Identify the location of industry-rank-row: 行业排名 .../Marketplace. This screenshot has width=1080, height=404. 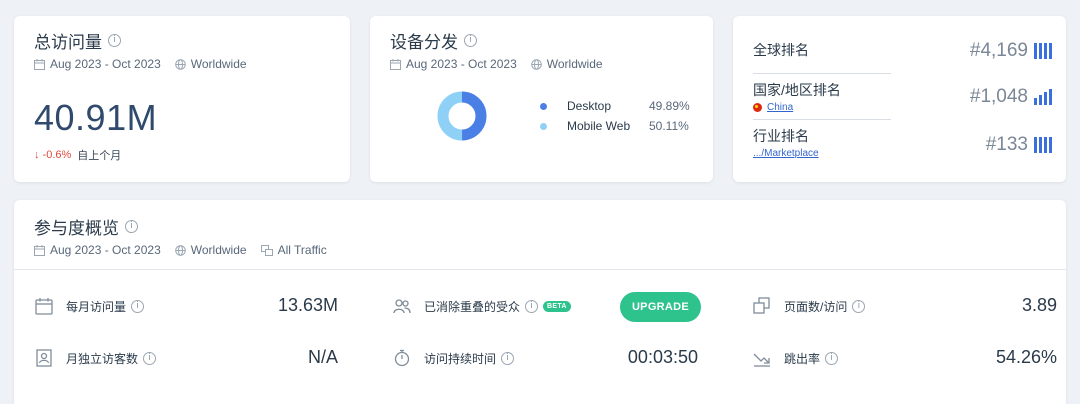
(822, 145).